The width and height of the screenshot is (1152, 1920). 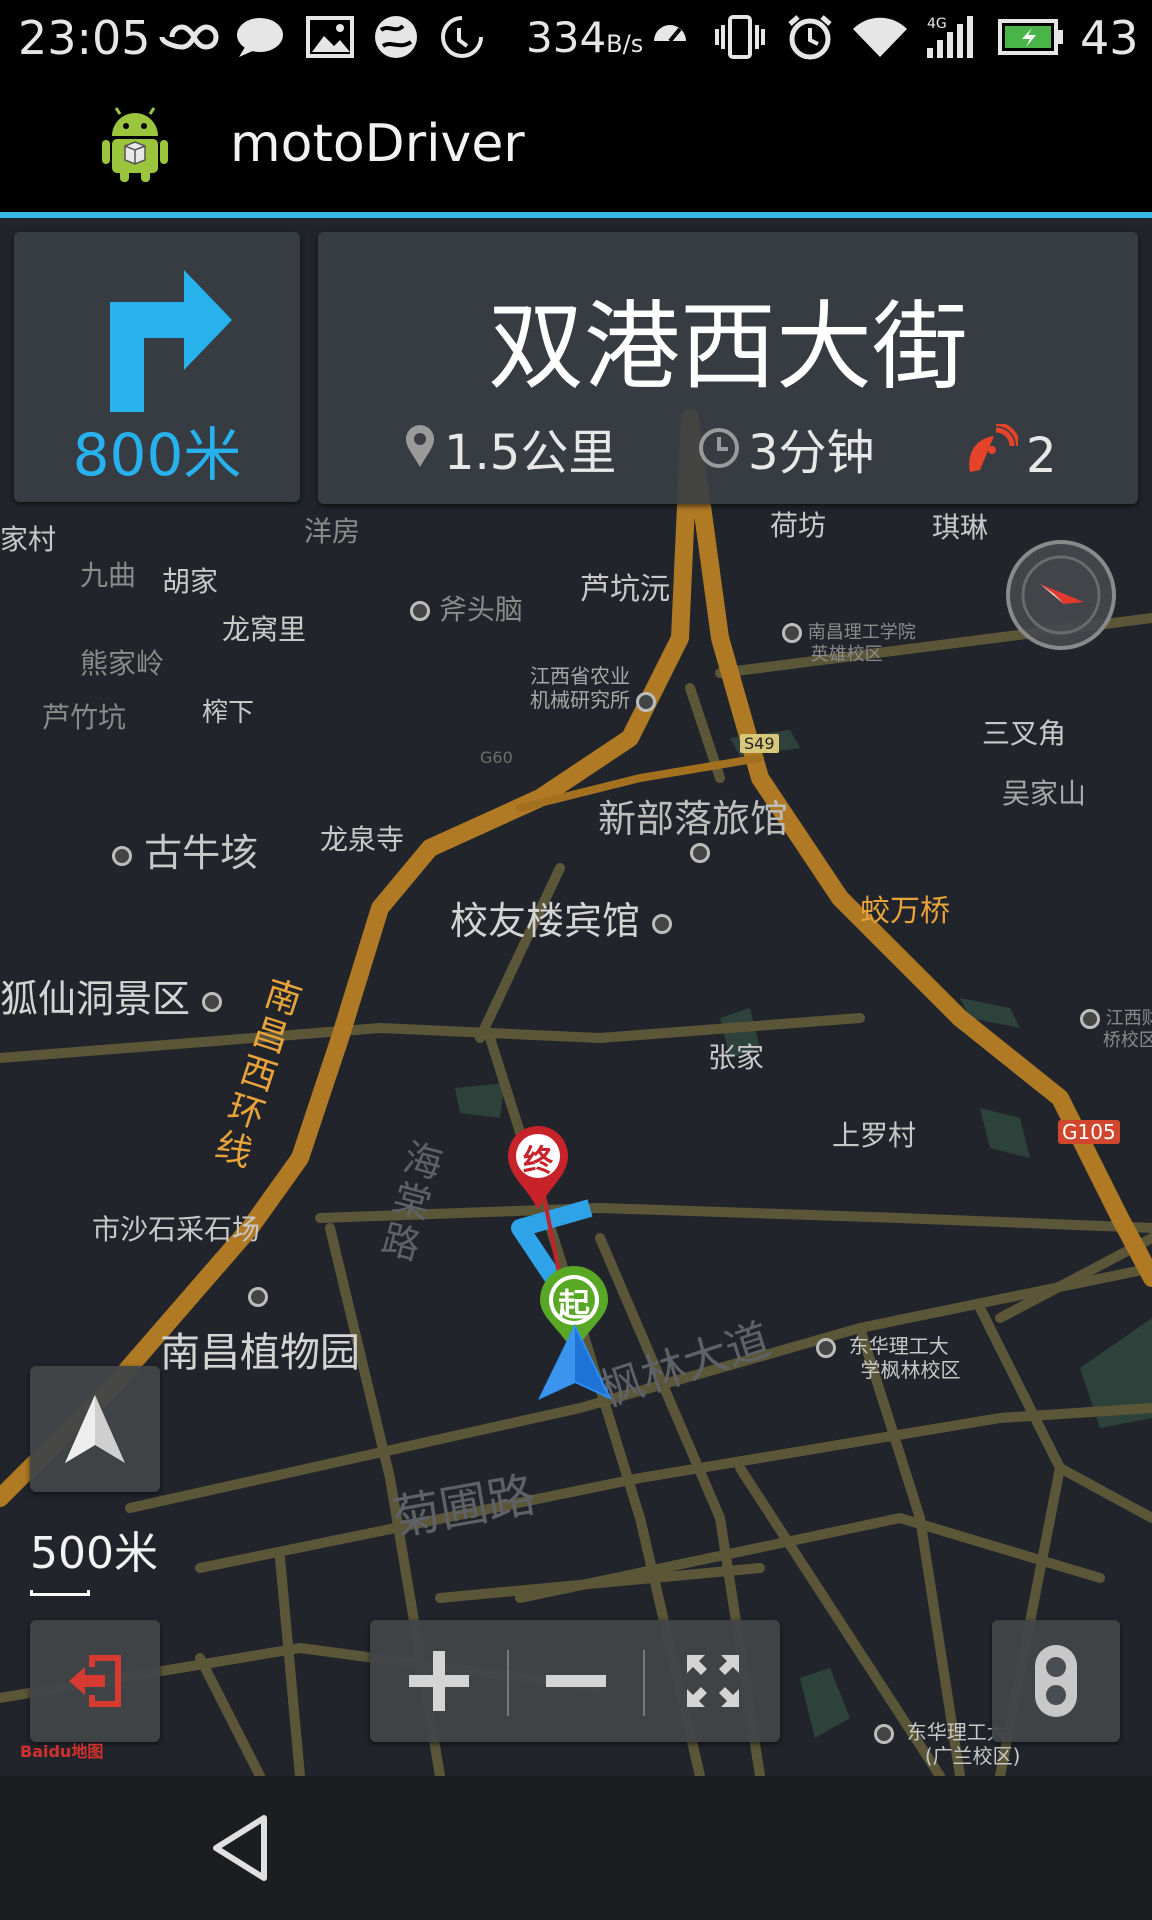 I want to click on follow-mode-button, so click(x=95, y=1429).